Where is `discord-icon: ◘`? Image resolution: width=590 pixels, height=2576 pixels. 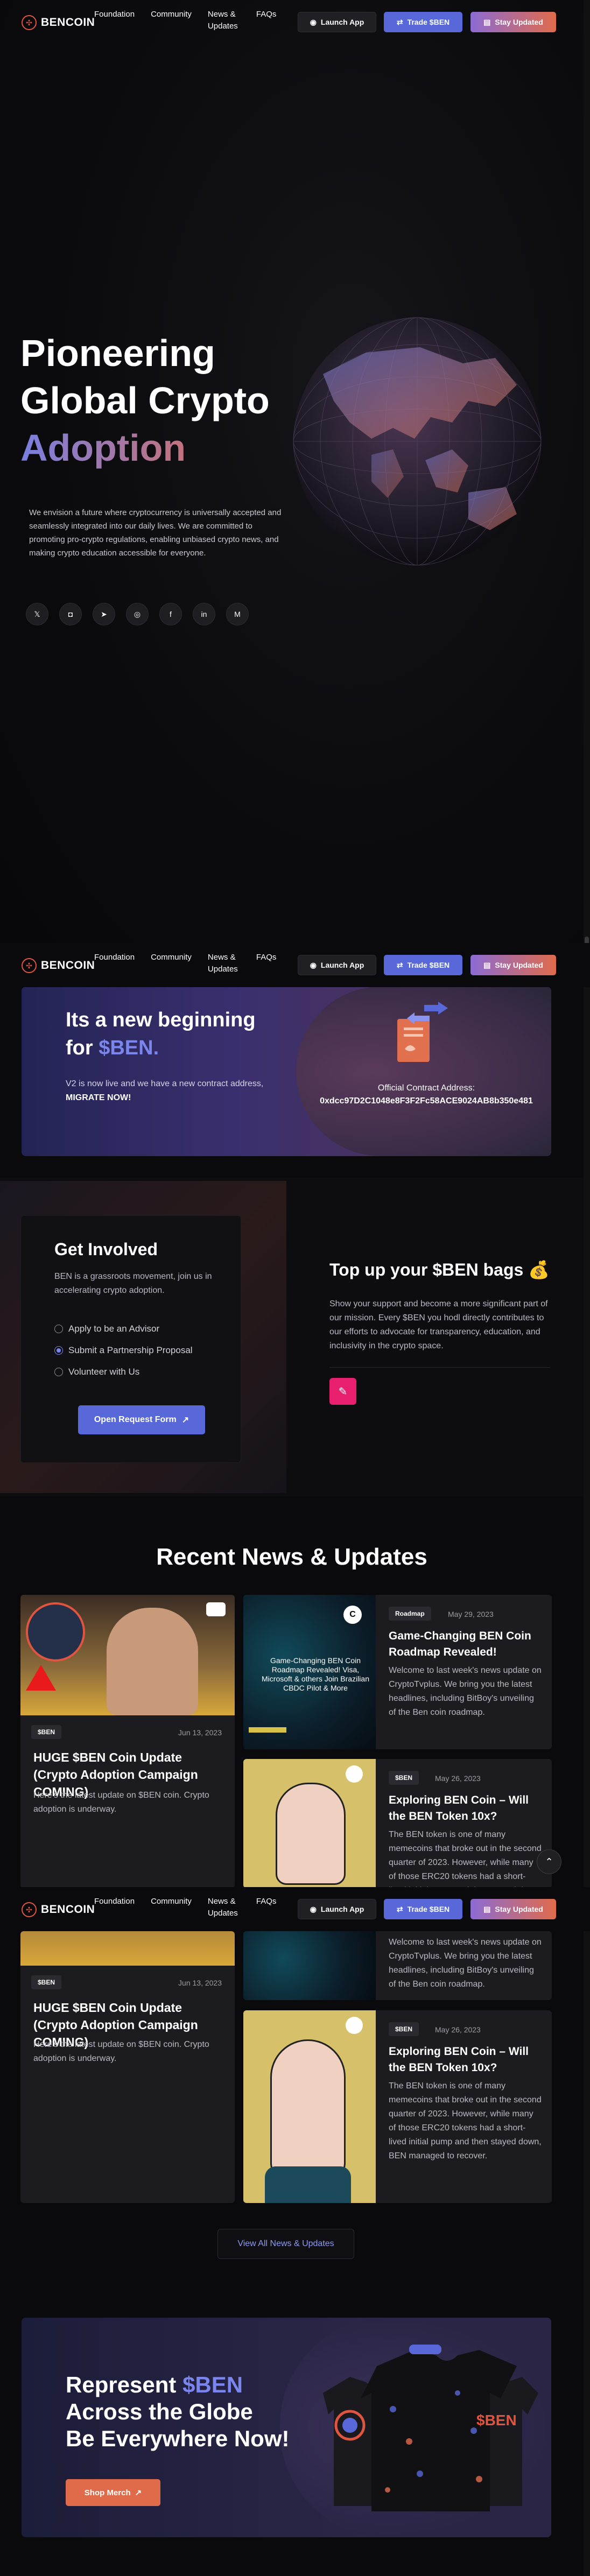 discord-icon: ◘ is located at coordinates (70, 614).